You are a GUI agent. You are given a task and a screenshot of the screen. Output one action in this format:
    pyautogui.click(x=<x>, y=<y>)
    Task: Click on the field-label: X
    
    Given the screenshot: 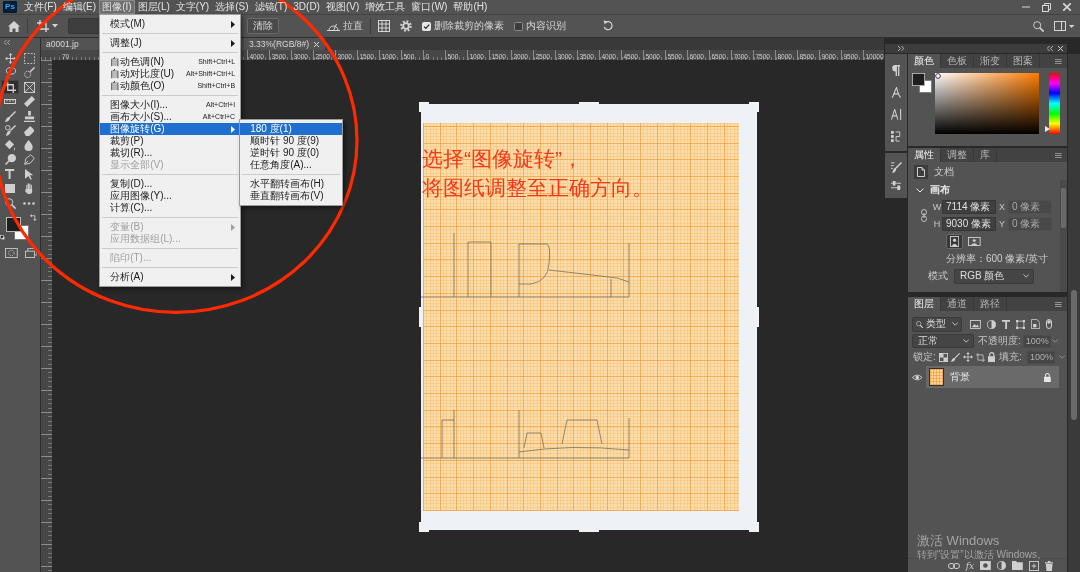 What is the action you would take?
    pyautogui.click(x=1002, y=206)
    